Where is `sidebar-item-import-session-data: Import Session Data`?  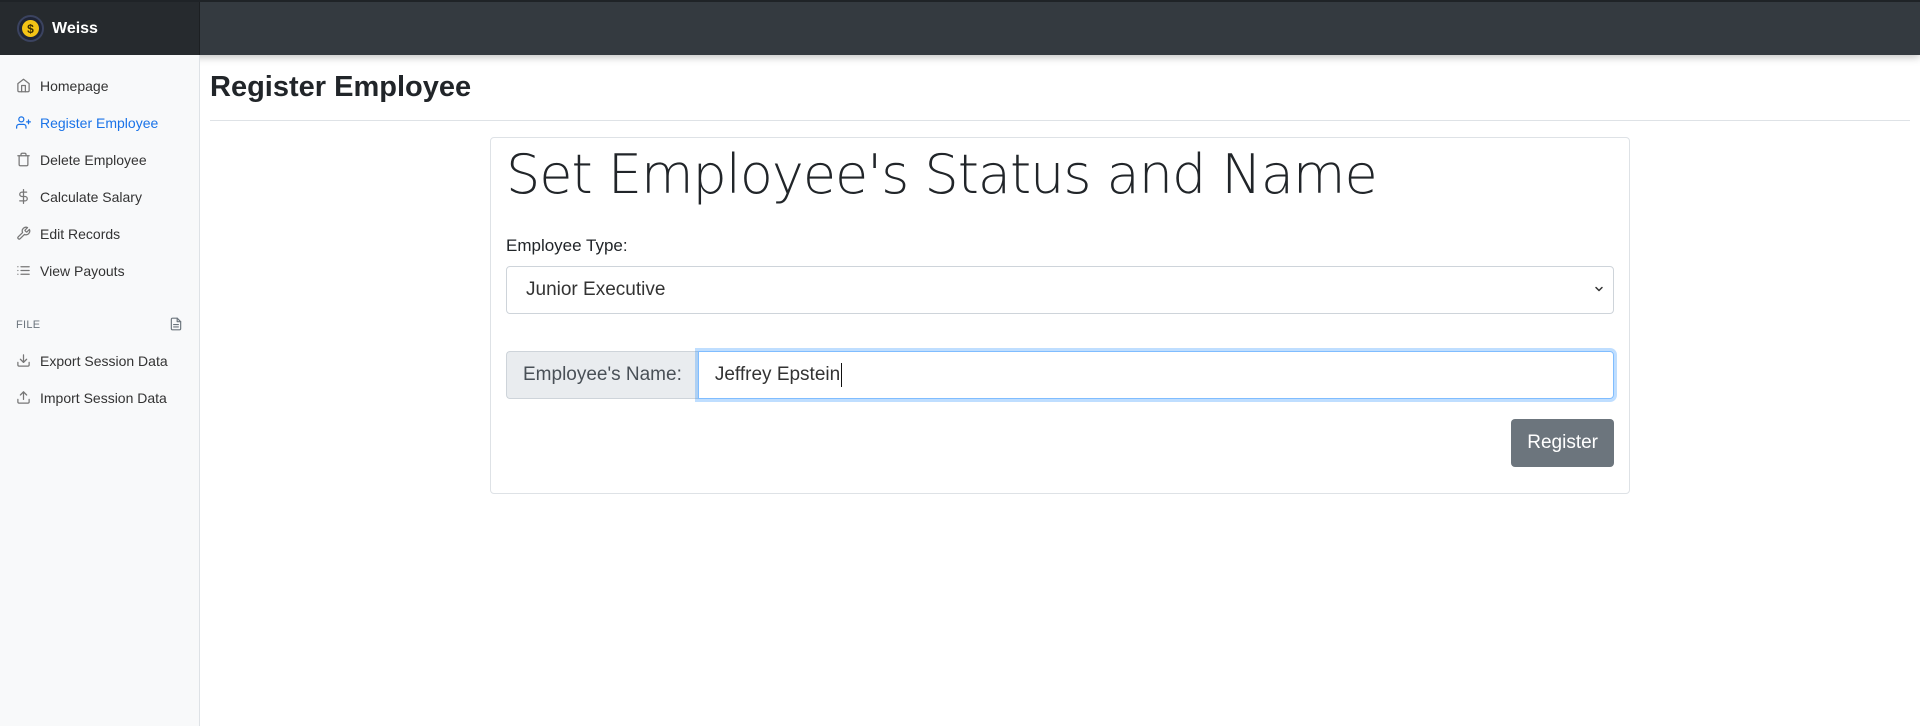 sidebar-item-import-session-data: Import Session Data is located at coordinates (99, 397).